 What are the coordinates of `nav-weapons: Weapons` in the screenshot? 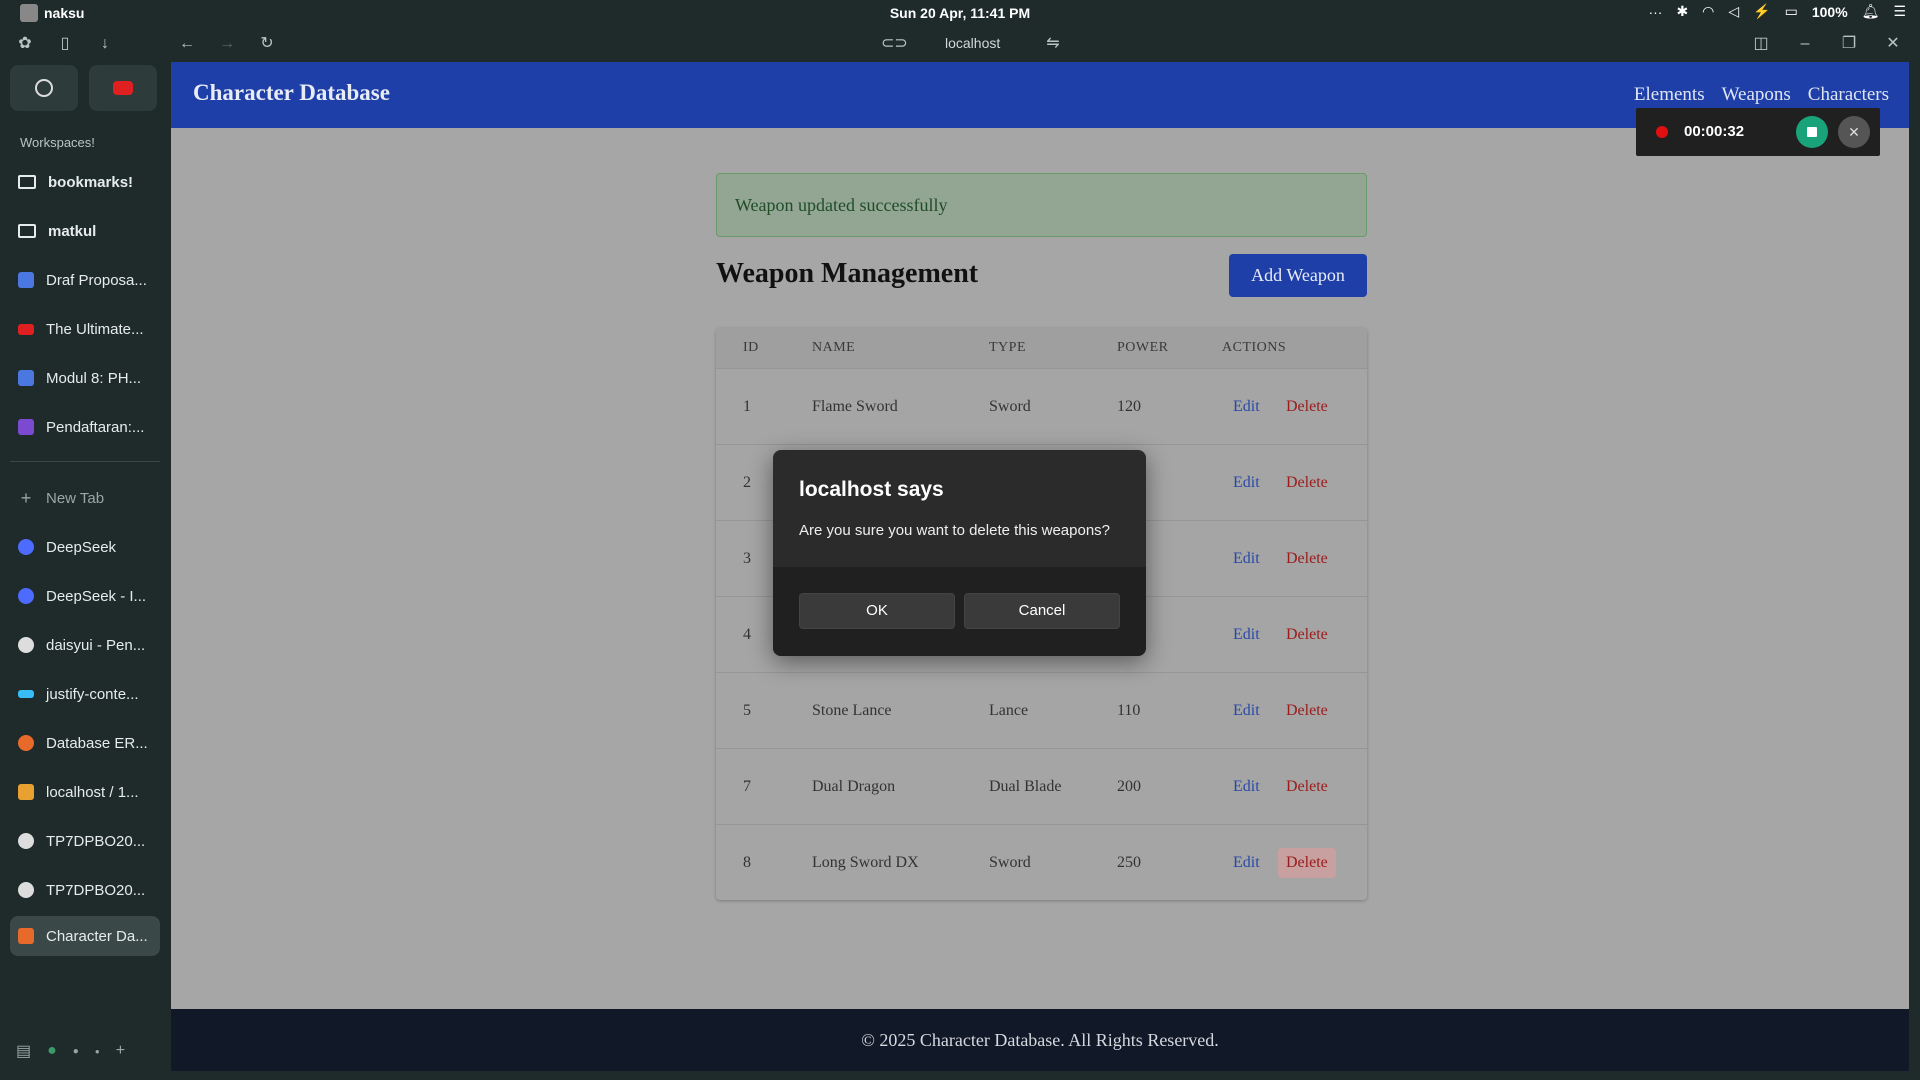 It's located at (1756, 95).